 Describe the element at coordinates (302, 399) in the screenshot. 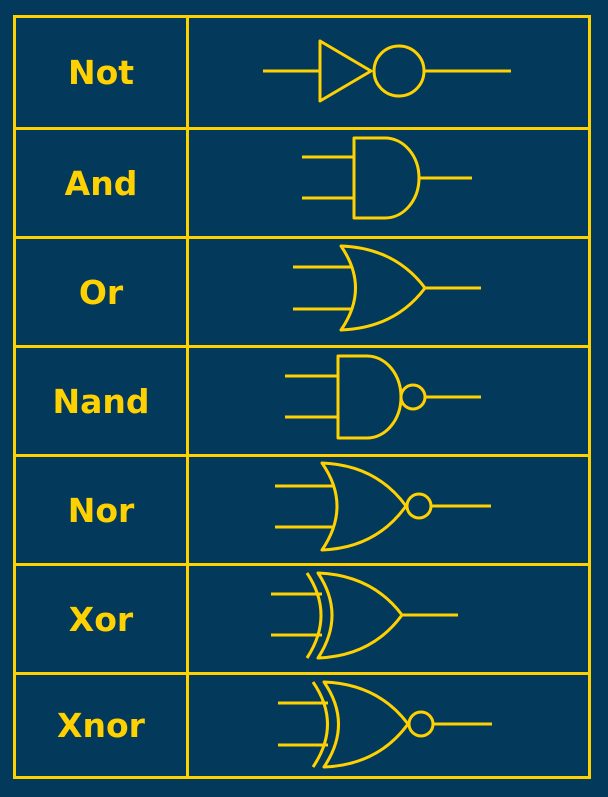

I see `table-row-nand: Nand` at that location.